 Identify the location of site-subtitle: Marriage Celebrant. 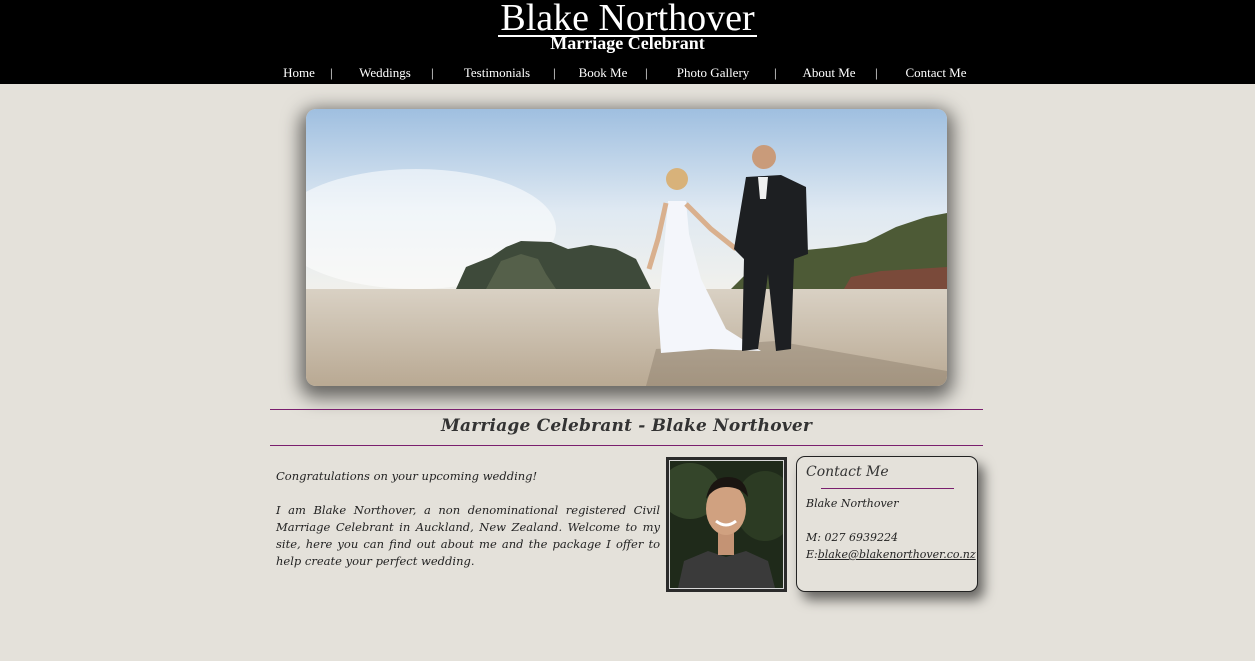
(627, 43).